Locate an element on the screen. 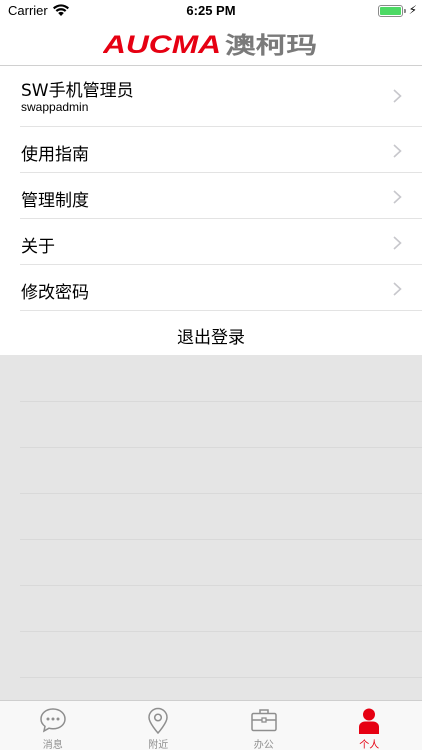 This screenshot has width=422, height=750. nav-header: AUCMA 澳柯玛 is located at coordinates (211, 44).